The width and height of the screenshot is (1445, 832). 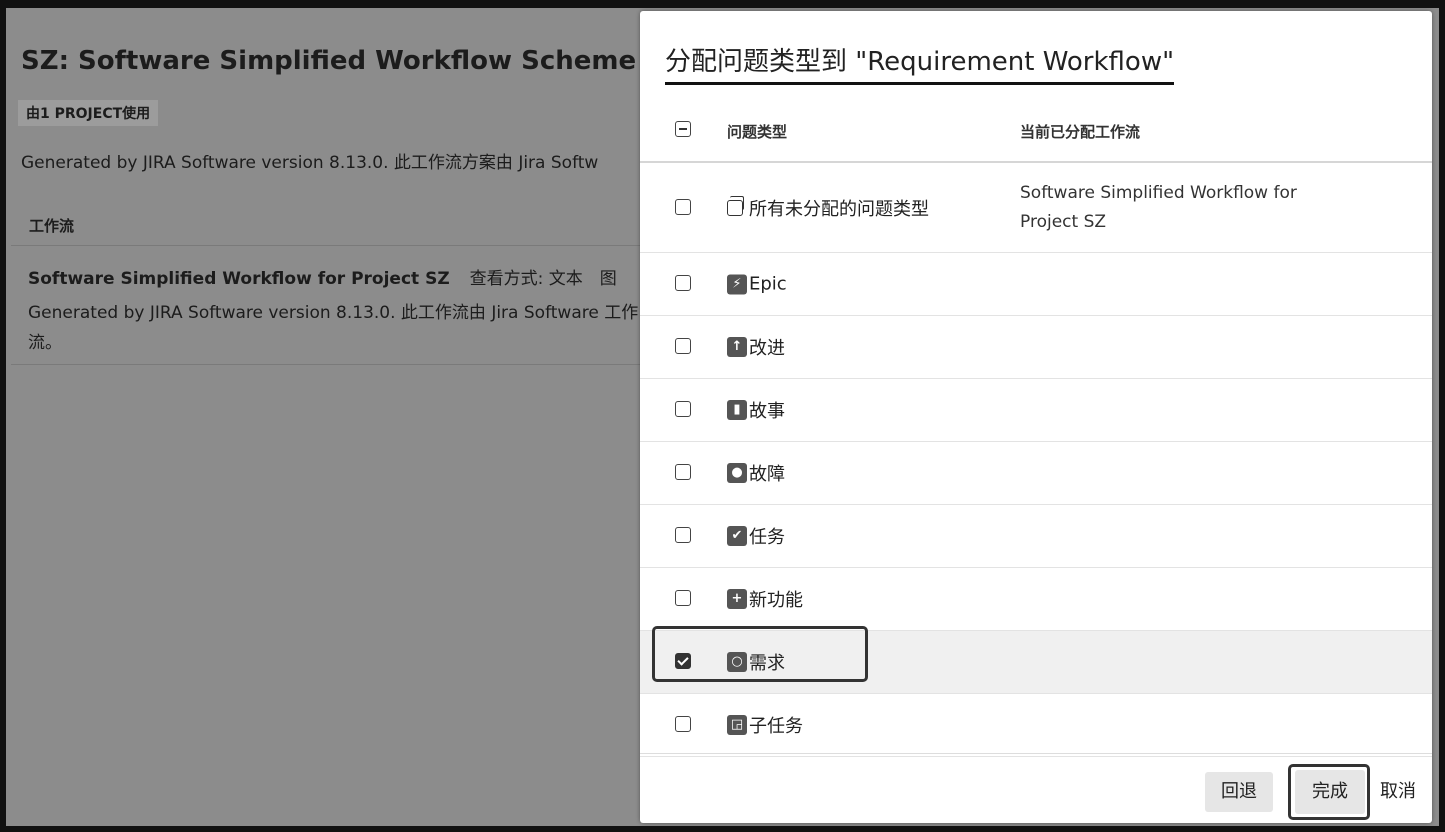 I want to click on table-row: ▮ 故事, so click(x=1036, y=410).